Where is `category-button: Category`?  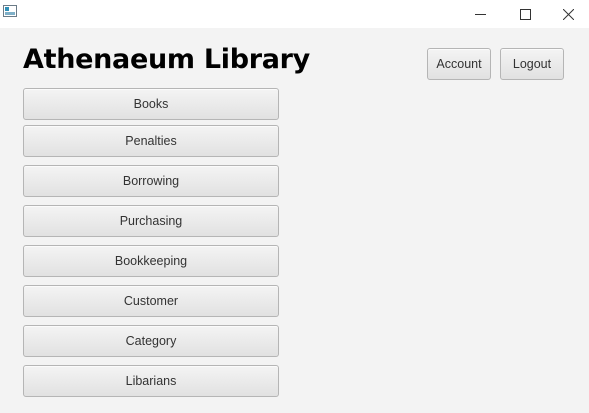
category-button: Category is located at coordinates (151, 341).